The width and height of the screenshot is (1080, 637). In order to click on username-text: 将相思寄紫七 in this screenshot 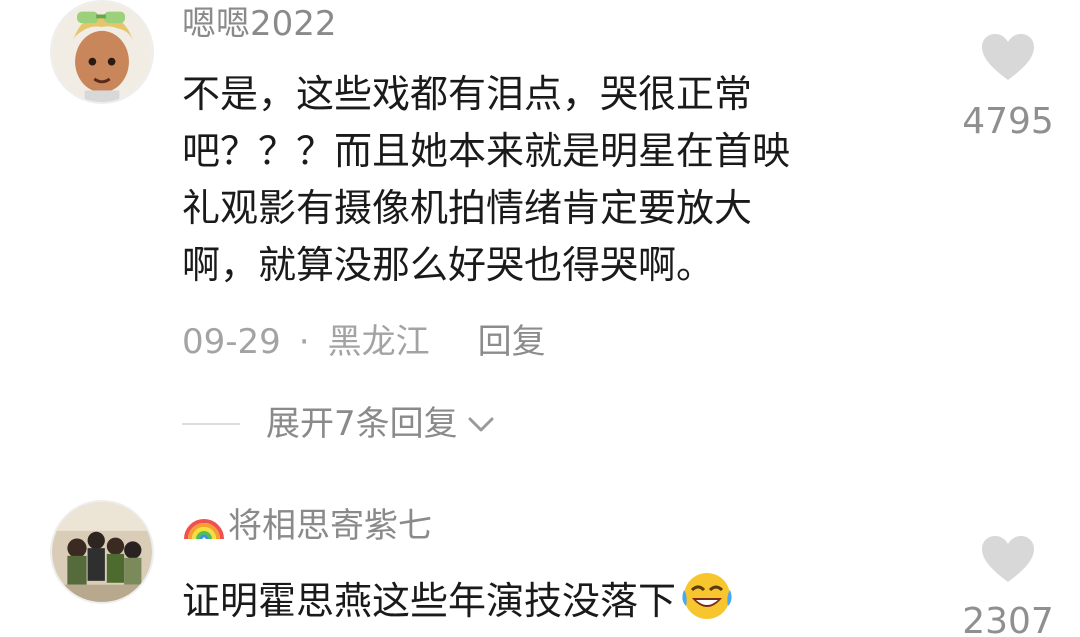, I will do `click(330, 526)`.